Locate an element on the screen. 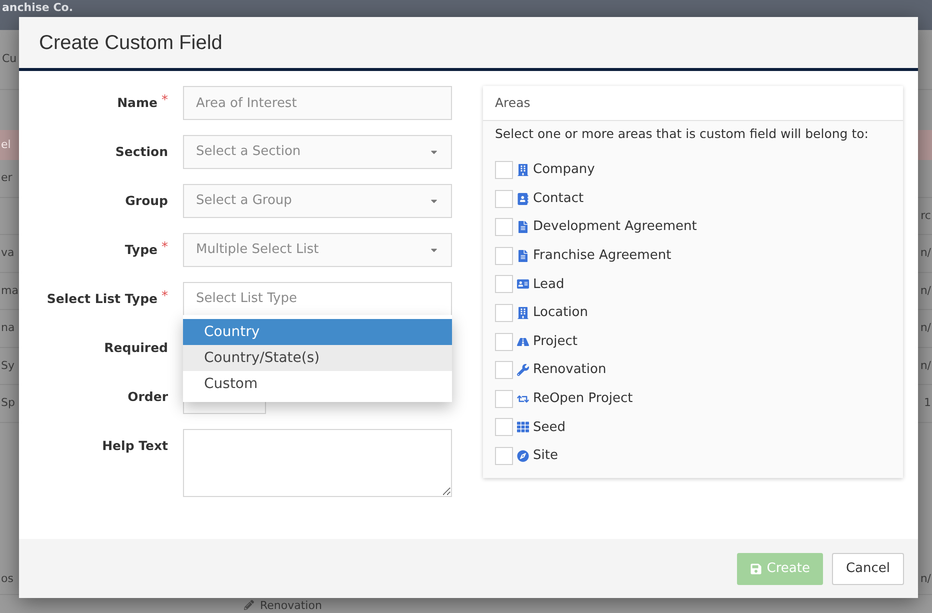 The image size is (932, 613). compass-icon is located at coordinates (523, 456).